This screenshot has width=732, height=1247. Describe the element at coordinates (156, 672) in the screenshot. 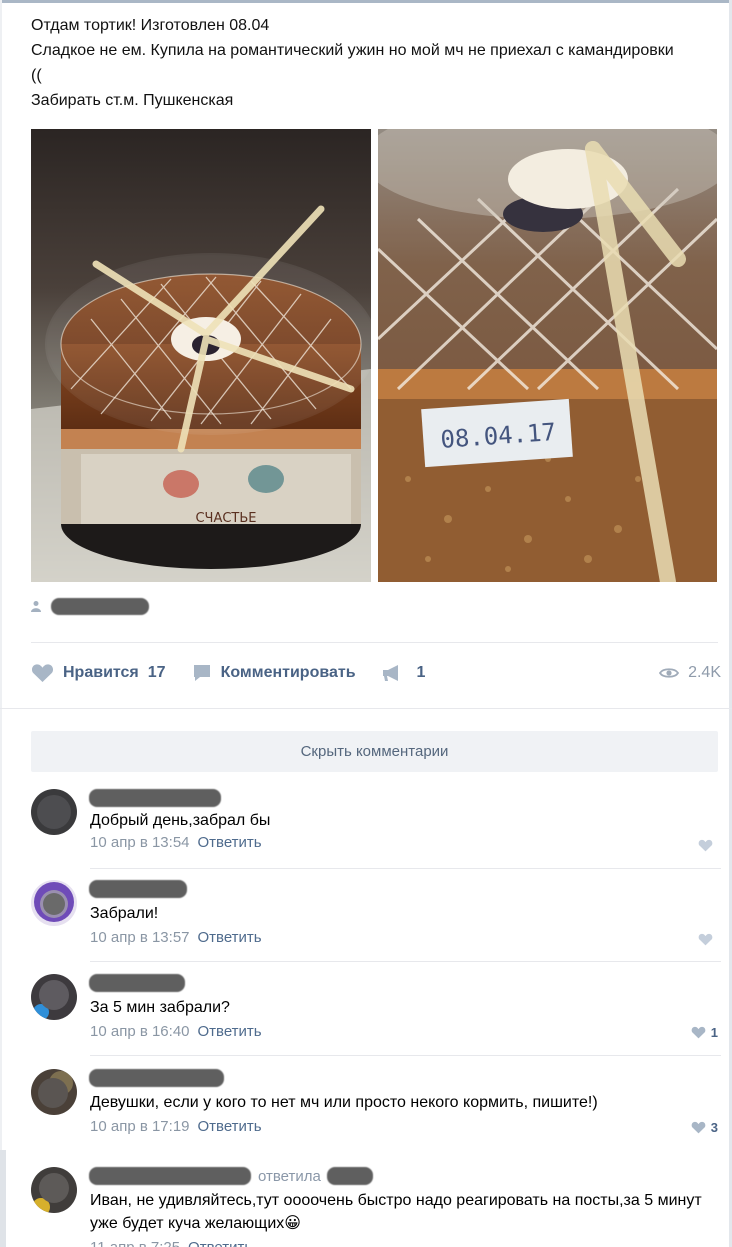

I see `like-count: 17` at that location.